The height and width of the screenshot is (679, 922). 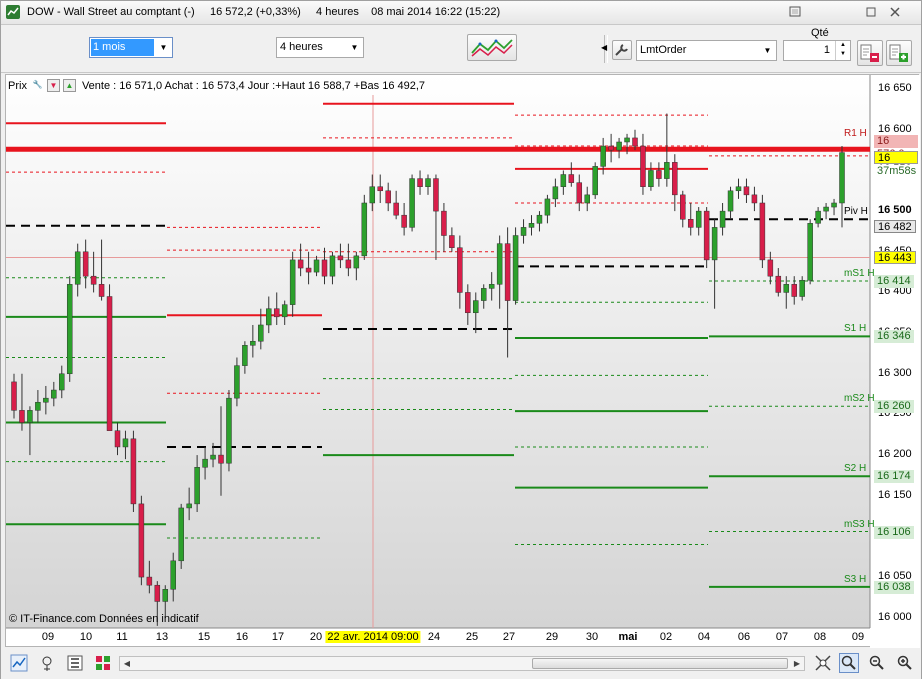 What do you see at coordinates (53, 85) in the screenshot?
I see `sell-mini-icon: ▼` at bounding box center [53, 85].